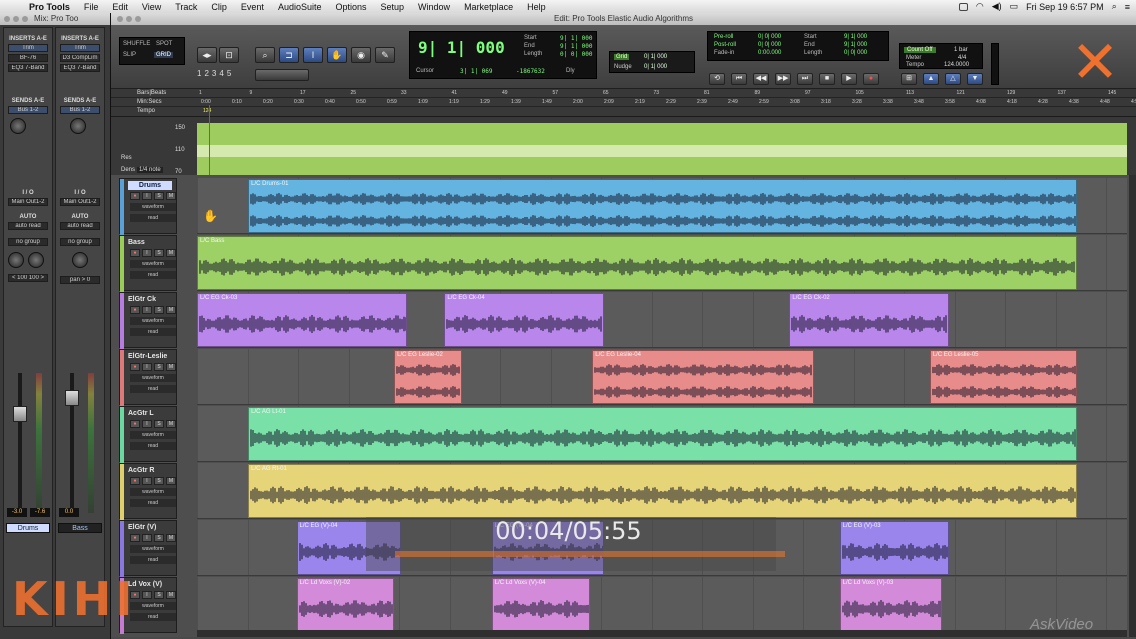 Image resolution: width=1136 pixels, height=639 pixels. What do you see at coordinates (136, 44) in the screenshot?
I see `mode-shuffle: SHUFFLE` at bounding box center [136, 44].